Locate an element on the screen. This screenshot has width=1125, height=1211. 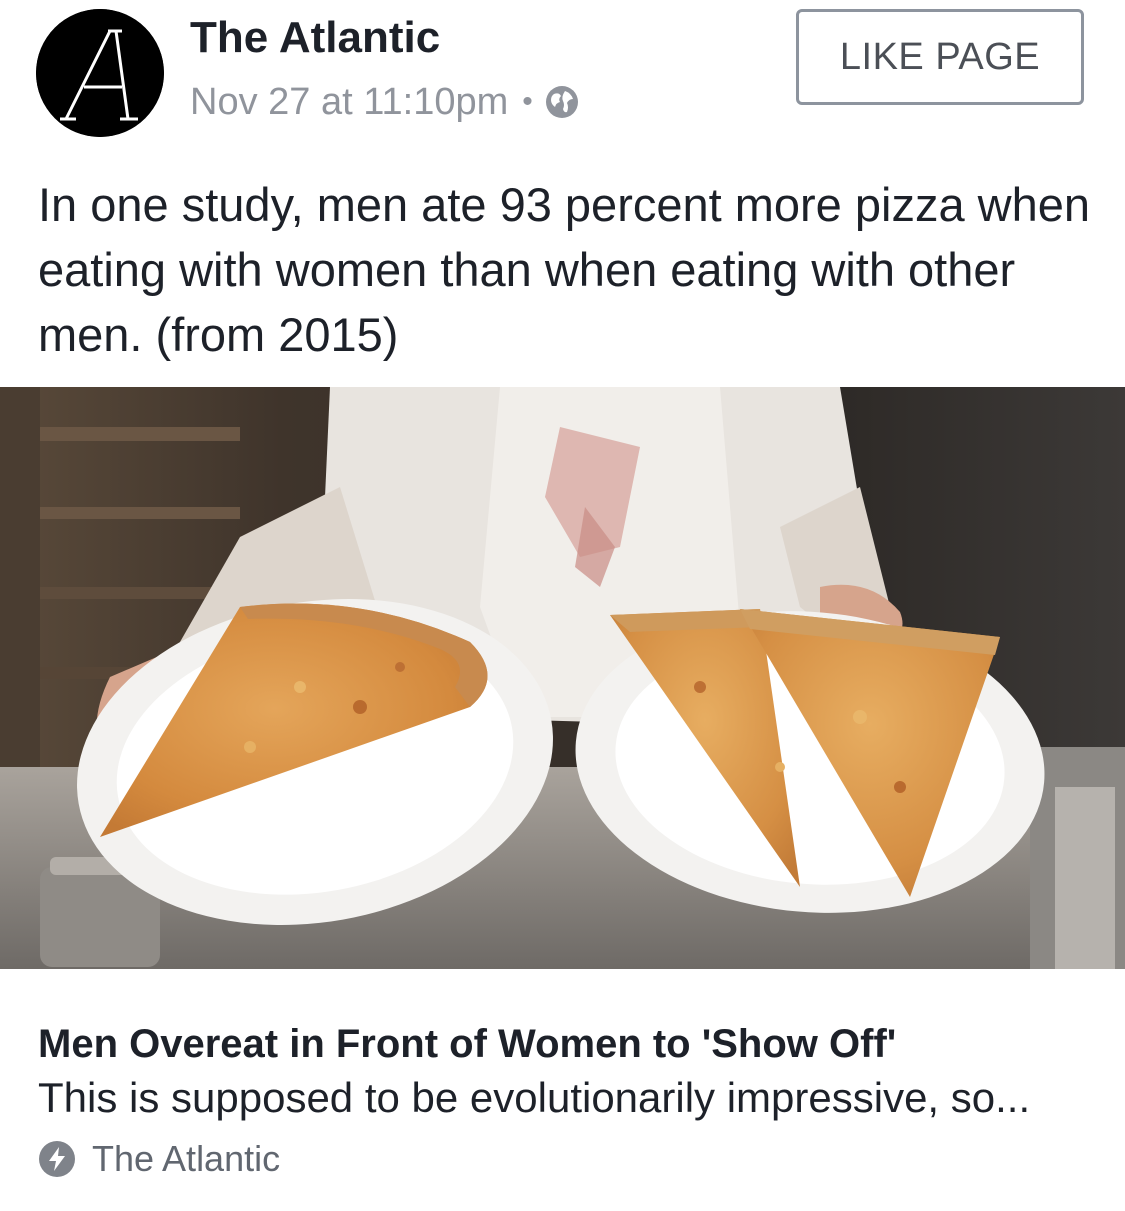
page-avatar is located at coordinates (100, 73).